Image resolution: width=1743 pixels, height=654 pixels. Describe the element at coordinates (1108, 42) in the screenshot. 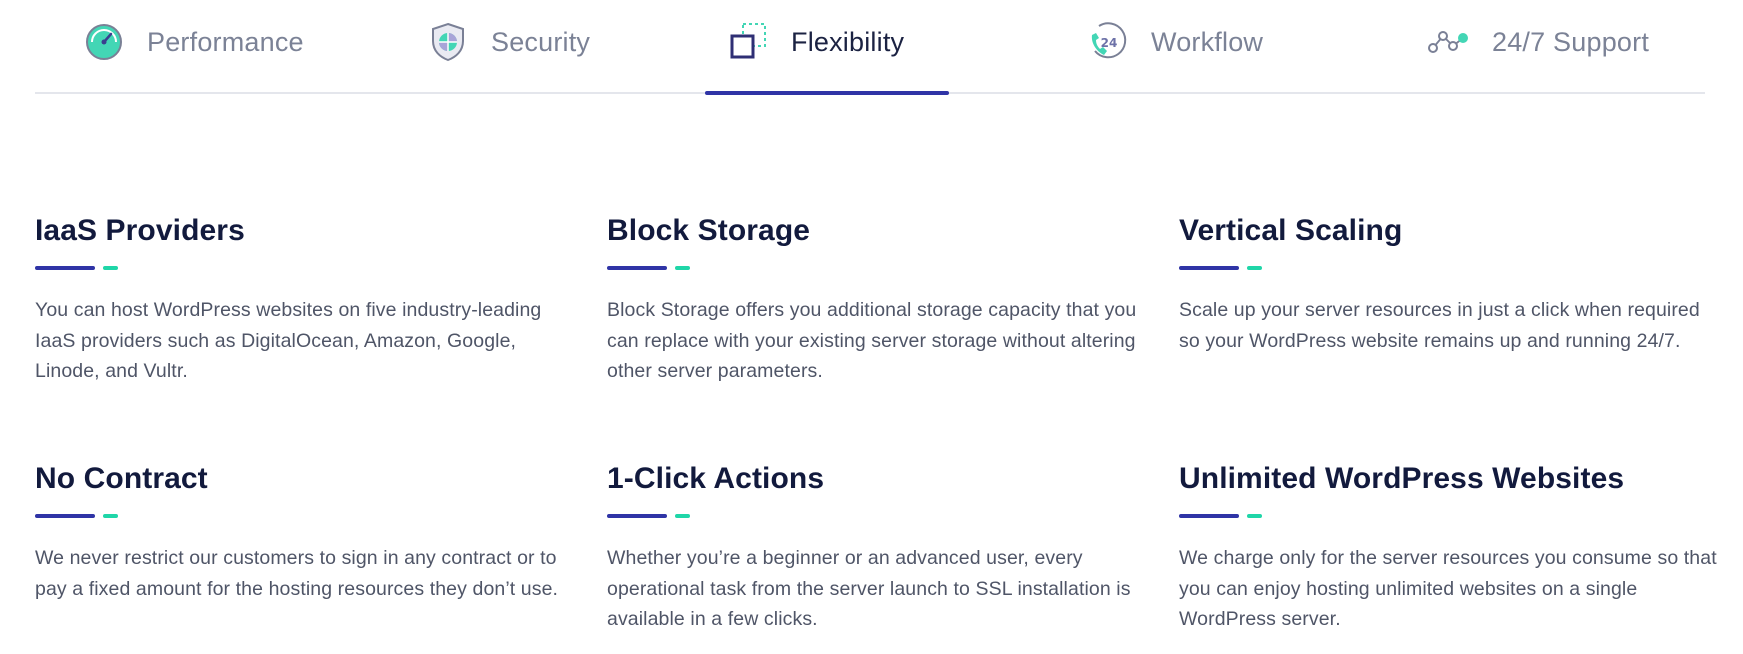

I see `phone-24-icon: 24` at that location.